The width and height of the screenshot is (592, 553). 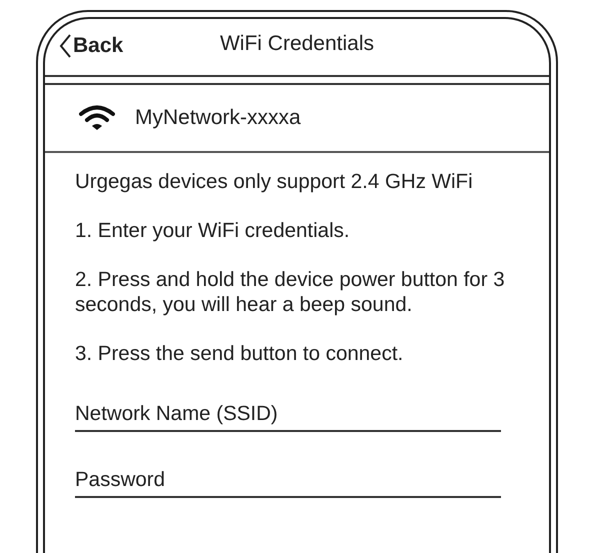 What do you see at coordinates (297, 44) in the screenshot?
I see `screen-title: WiFi Credentials` at bounding box center [297, 44].